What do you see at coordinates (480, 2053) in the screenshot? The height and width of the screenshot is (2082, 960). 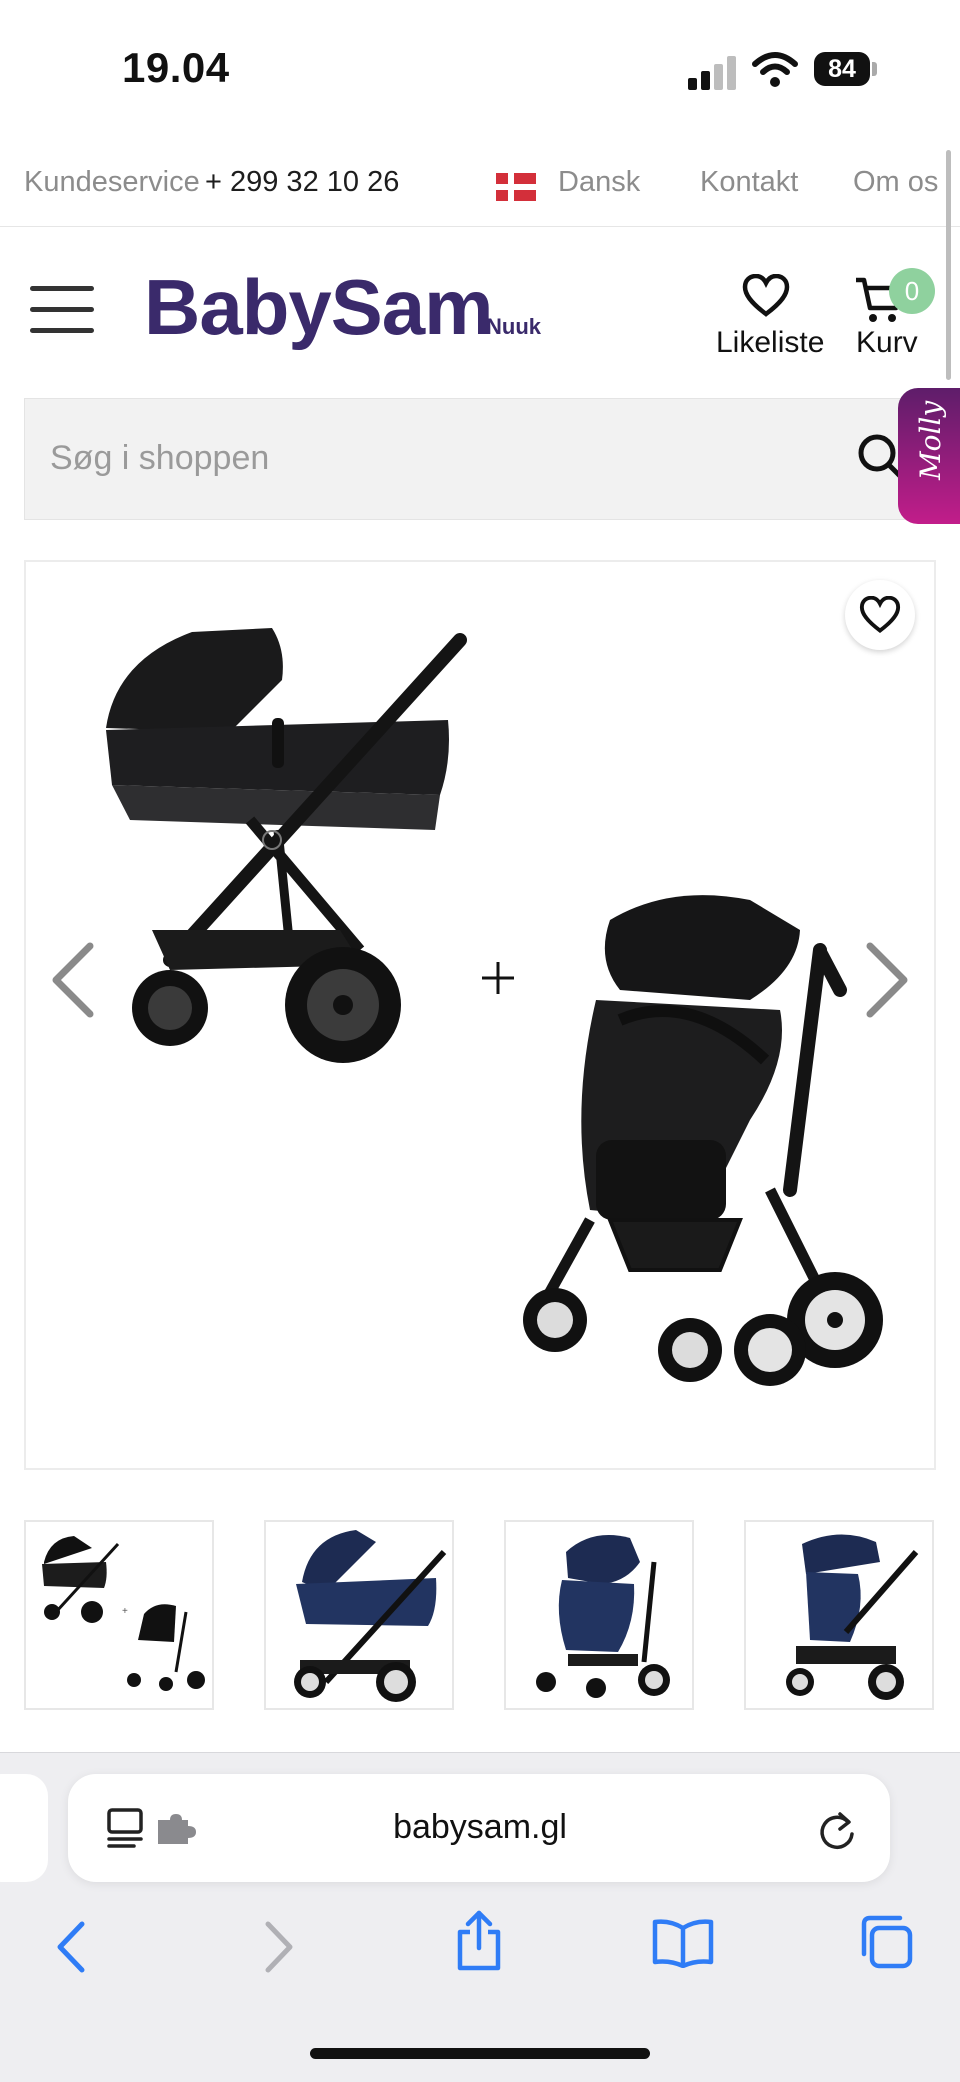 I see `home-indicator` at bounding box center [480, 2053].